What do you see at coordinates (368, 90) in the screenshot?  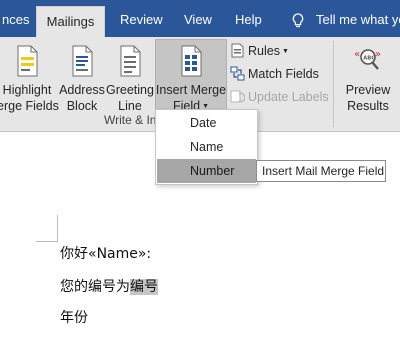 I see `preview-label-line1: Preview` at bounding box center [368, 90].